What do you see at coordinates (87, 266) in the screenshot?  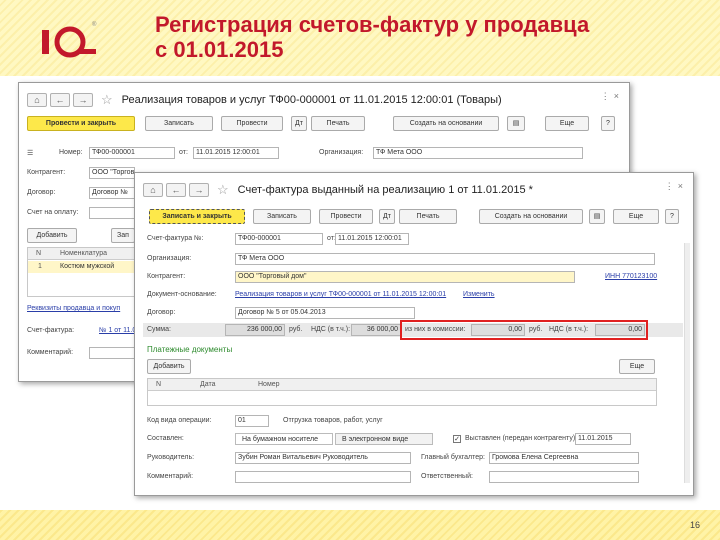 I see `row-product: Костюм мужской` at bounding box center [87, 266].